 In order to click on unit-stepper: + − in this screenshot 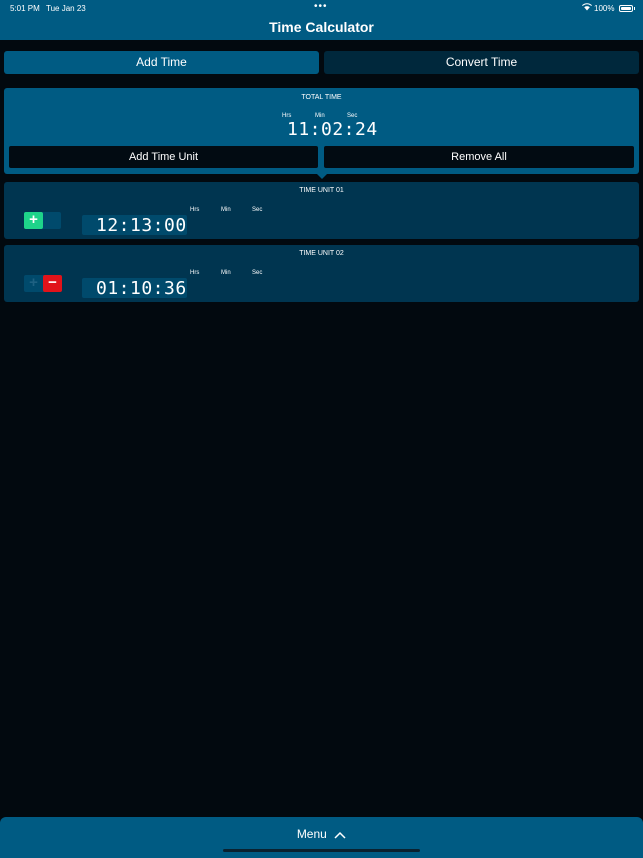, I will do `click(43, 283)`.